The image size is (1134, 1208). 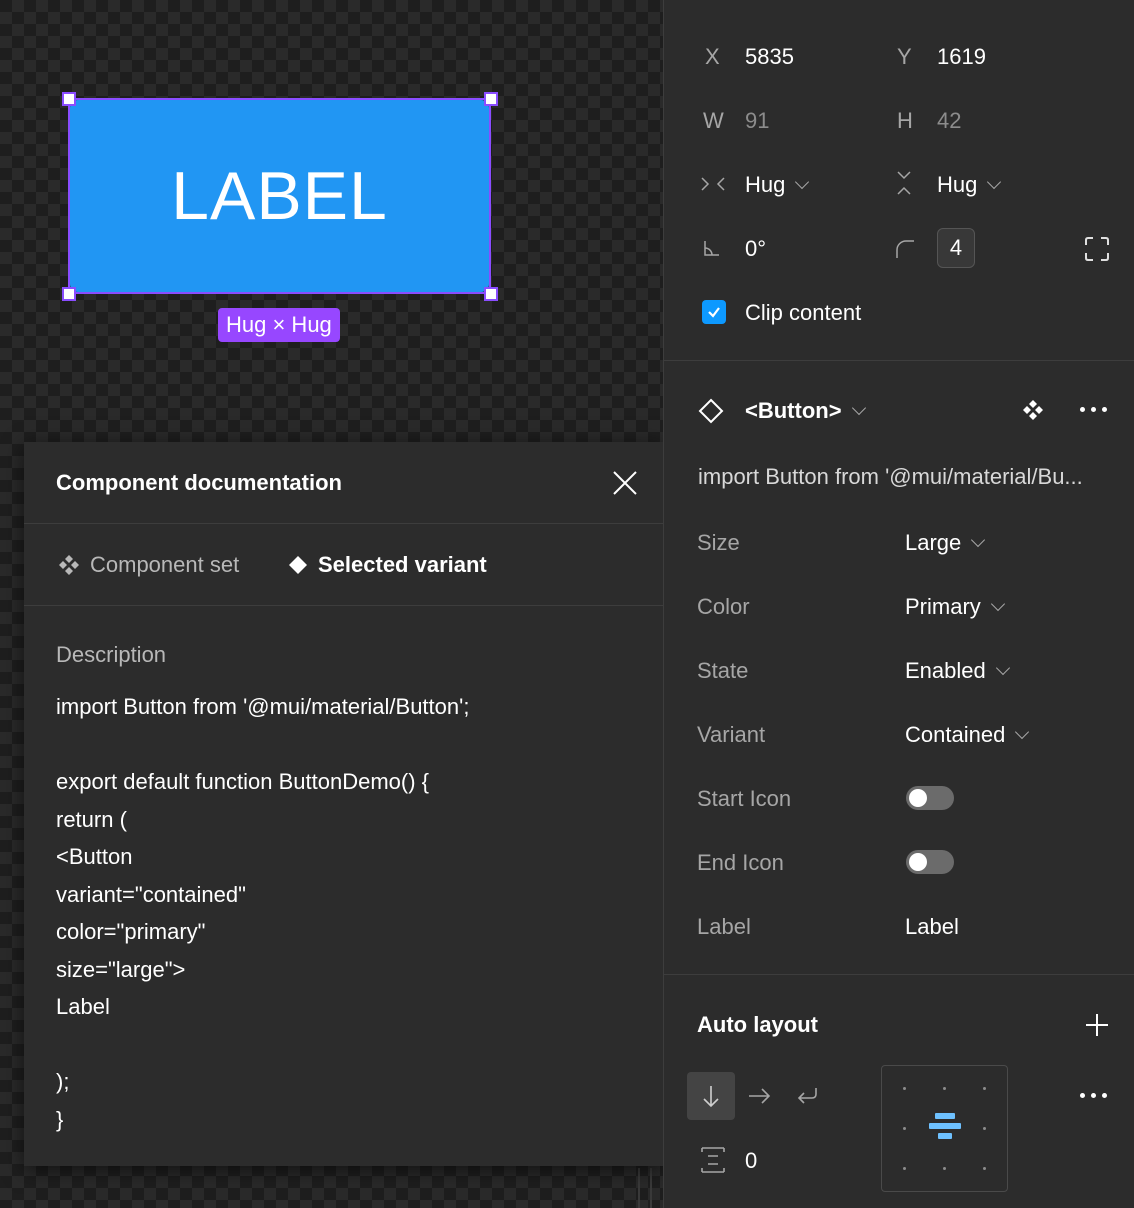 What do you see at coordinates (69, 99) in the screenshot?
I see `resize-handle-top-left` at bounding box center [69, 99].